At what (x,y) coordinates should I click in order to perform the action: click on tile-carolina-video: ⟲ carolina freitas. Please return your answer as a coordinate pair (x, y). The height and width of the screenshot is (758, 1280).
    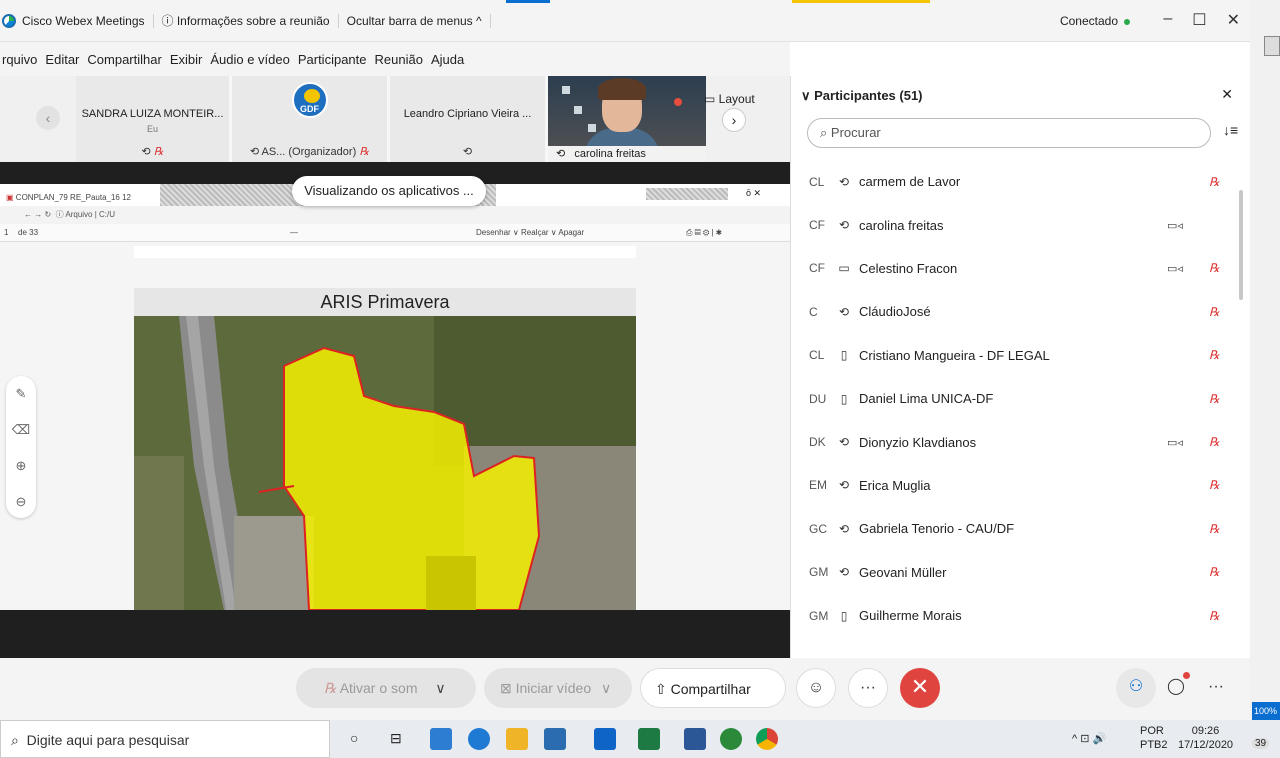
    Looking at the image, I should click on (627, 119).